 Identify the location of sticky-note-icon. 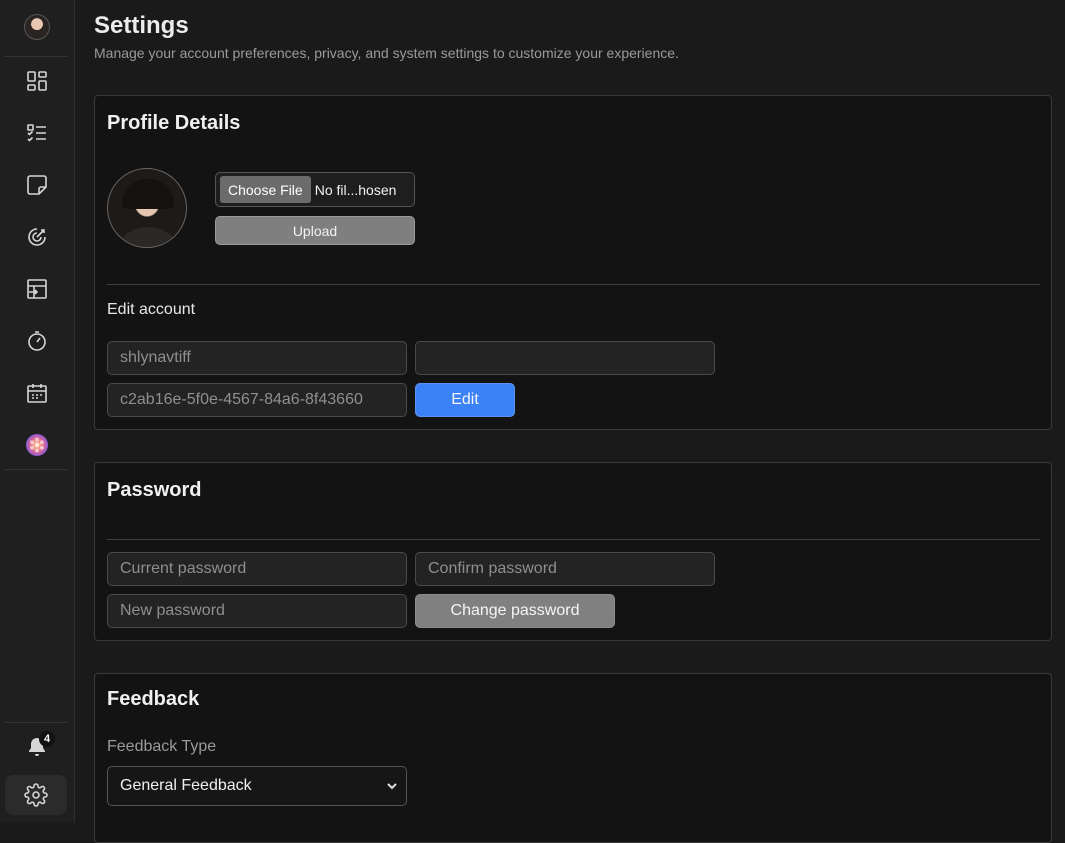
(37, 185).